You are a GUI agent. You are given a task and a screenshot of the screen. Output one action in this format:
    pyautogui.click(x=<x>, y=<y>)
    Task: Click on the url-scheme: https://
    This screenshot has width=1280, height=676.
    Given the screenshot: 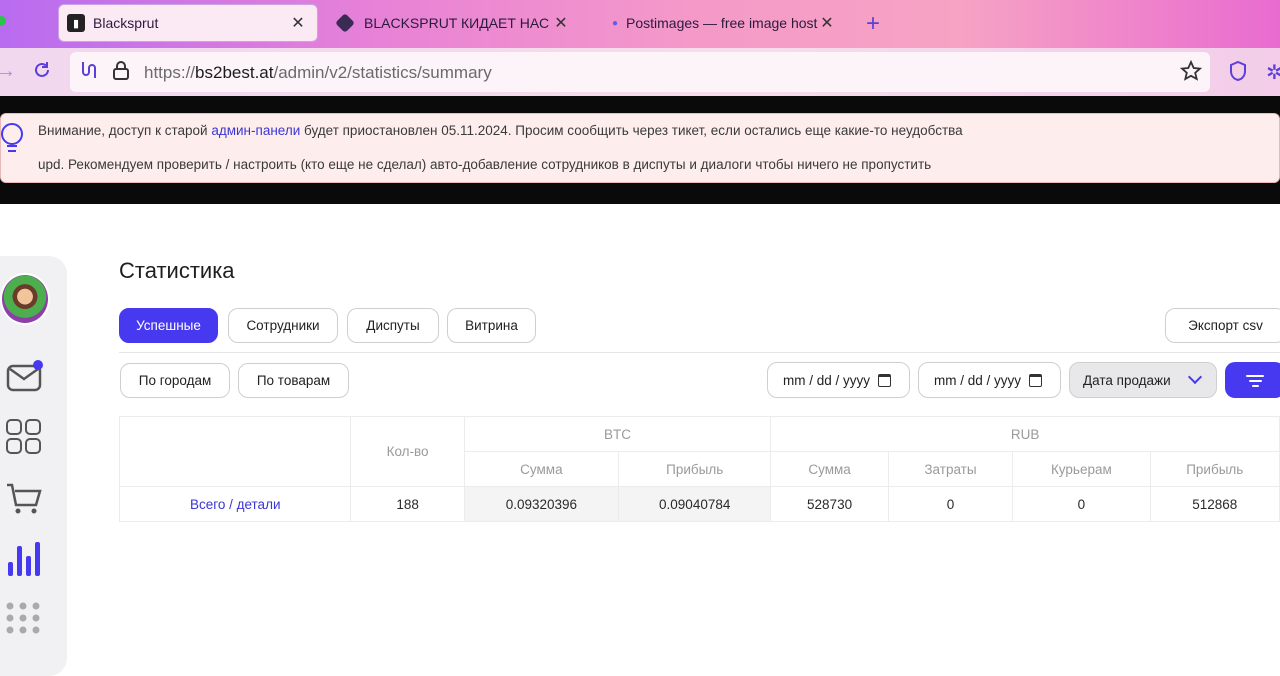 What is the action you would take?
    pyautogui.click(x=170, y=72)
    